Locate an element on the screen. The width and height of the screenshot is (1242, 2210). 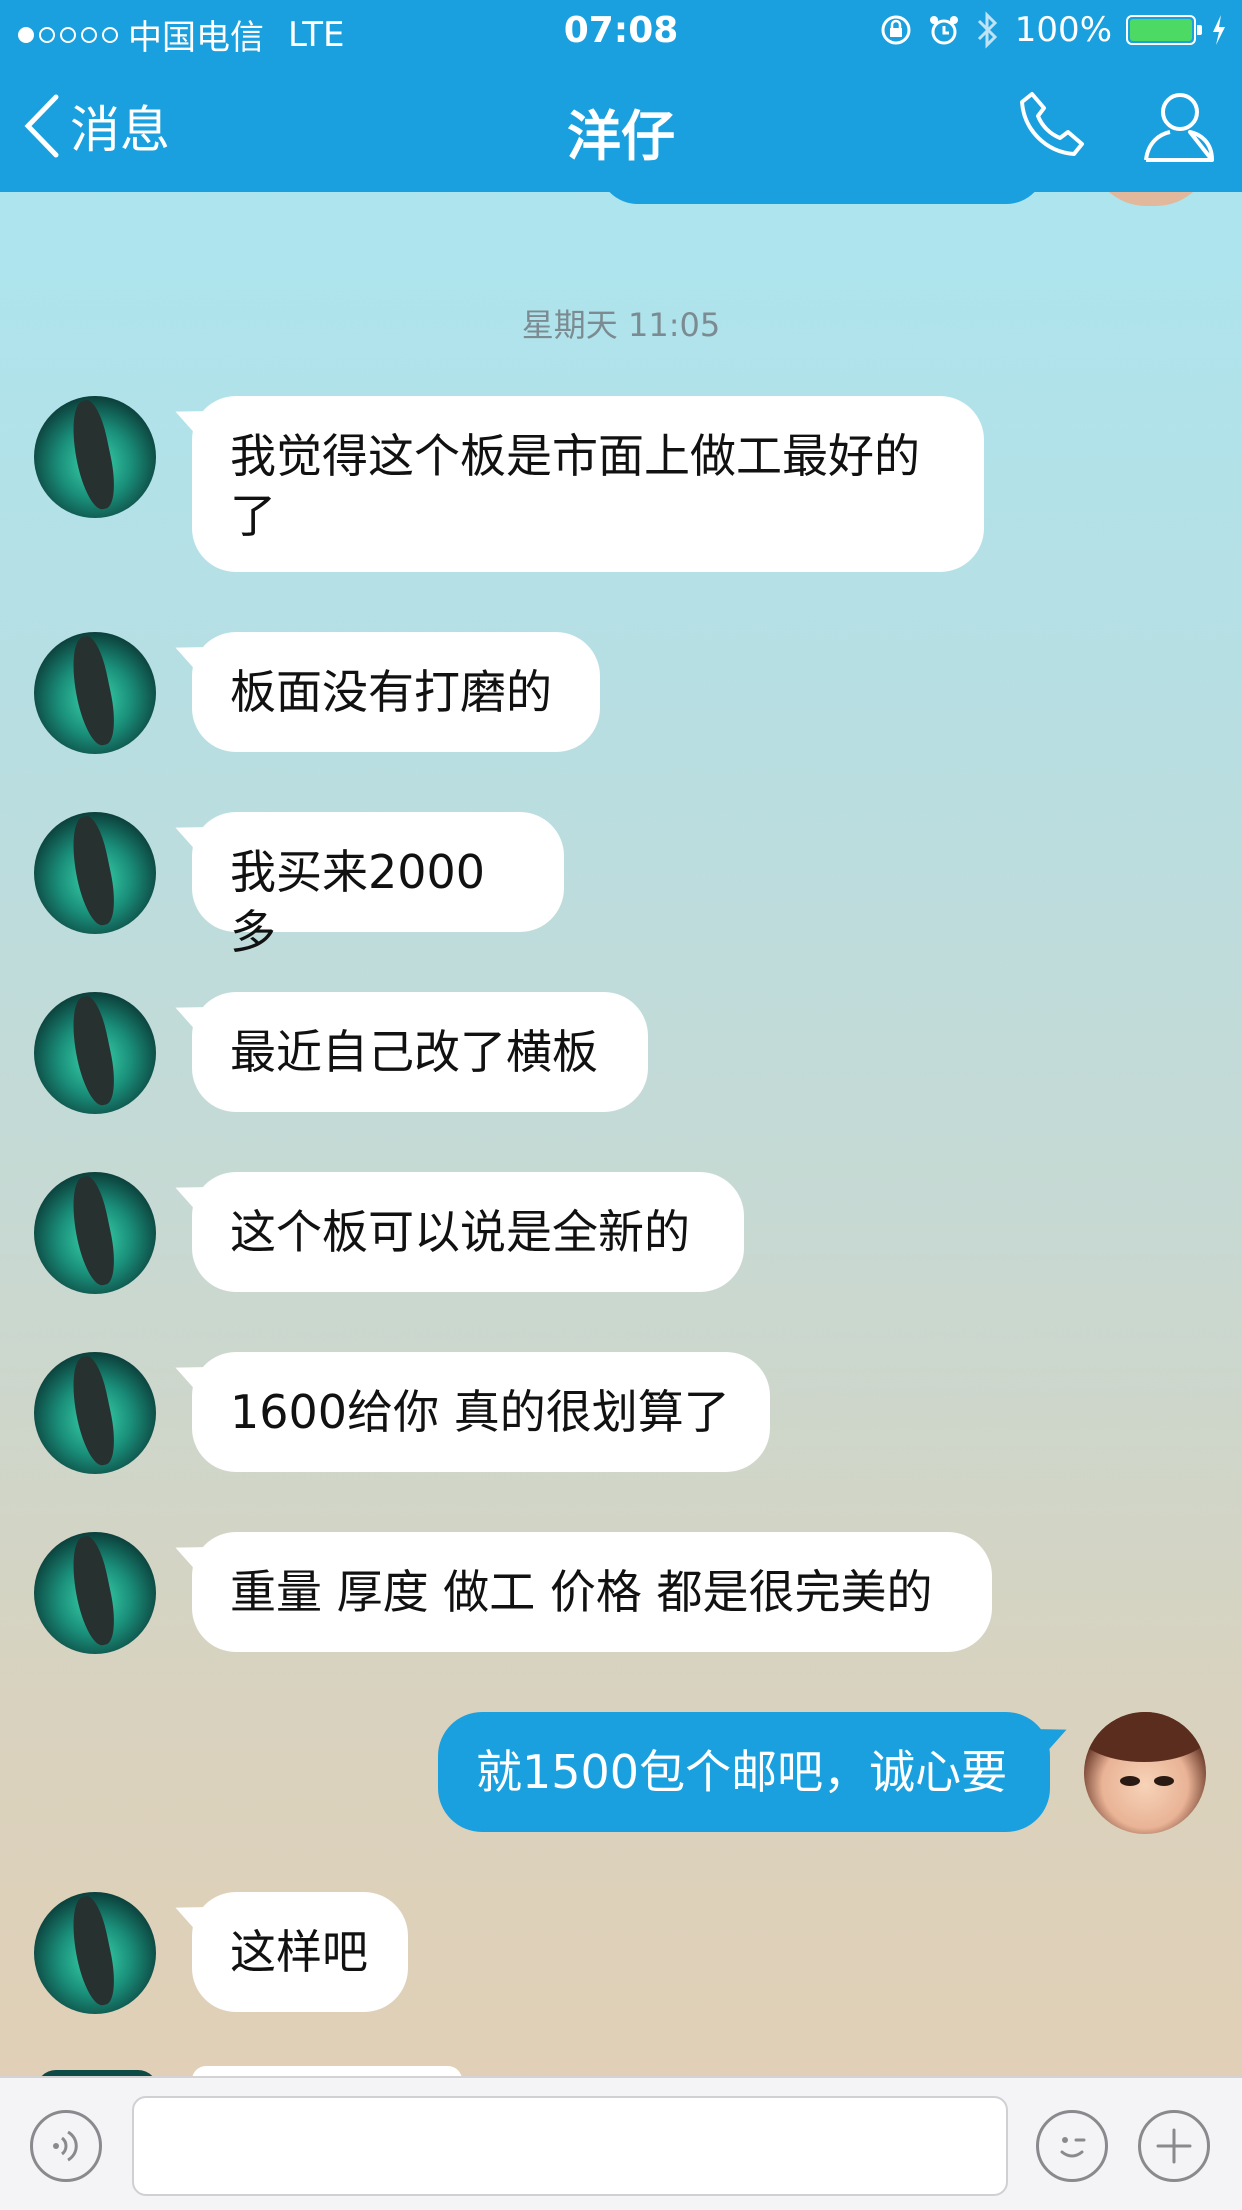
message-text: 我买来2000多 is located at coordinates (358, 902).